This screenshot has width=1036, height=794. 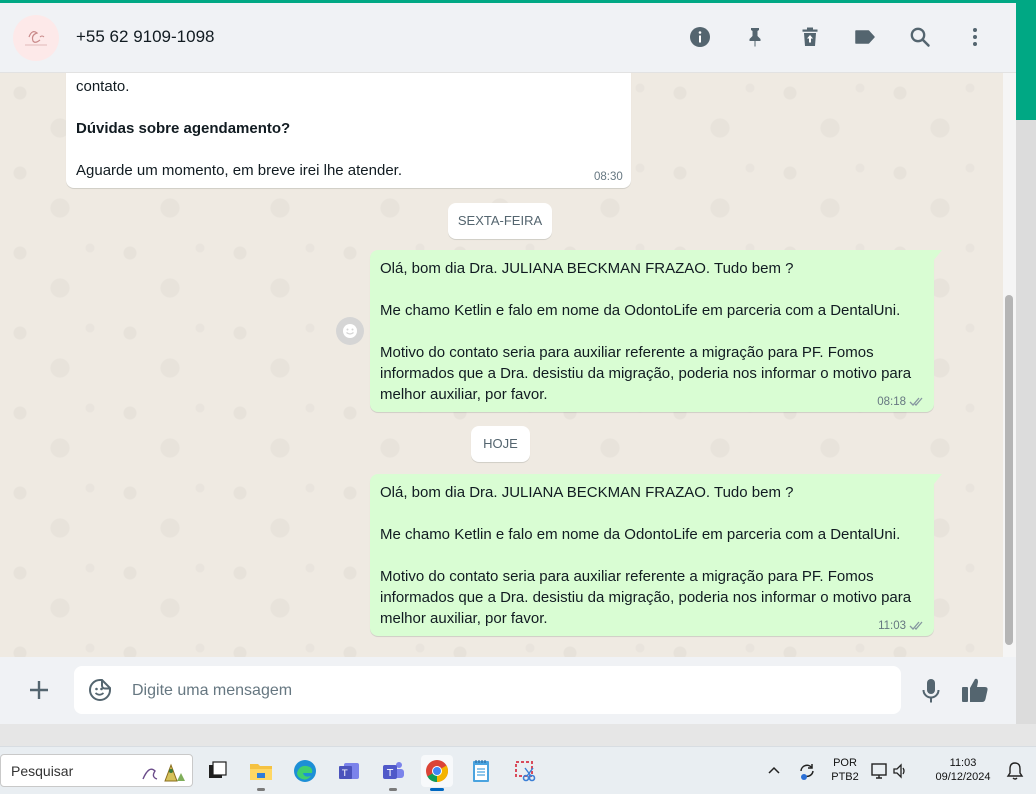 I want to click on tray-language: POR PTB2, so click(x=845, y=770).